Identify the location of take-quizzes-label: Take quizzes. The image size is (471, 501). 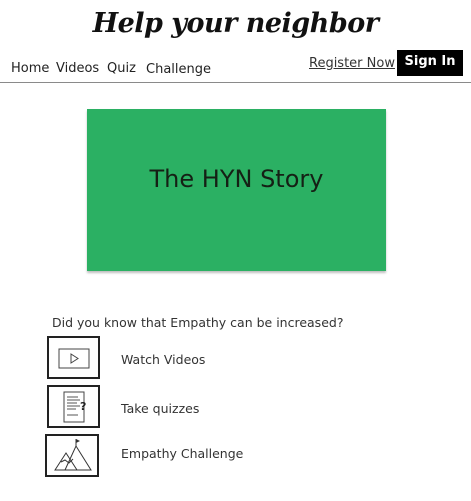
(160, 408).